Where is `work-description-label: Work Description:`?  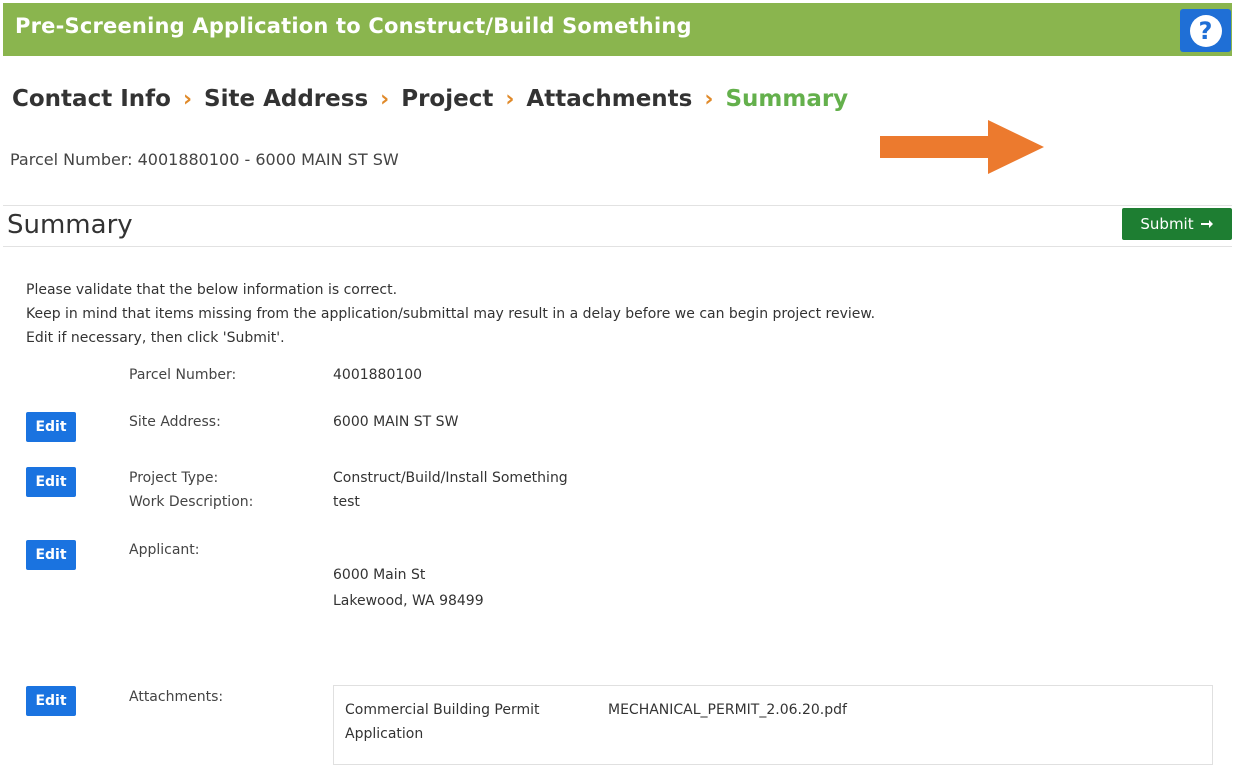 work-description-label: Work Description: is located at coordinates (191, 502).